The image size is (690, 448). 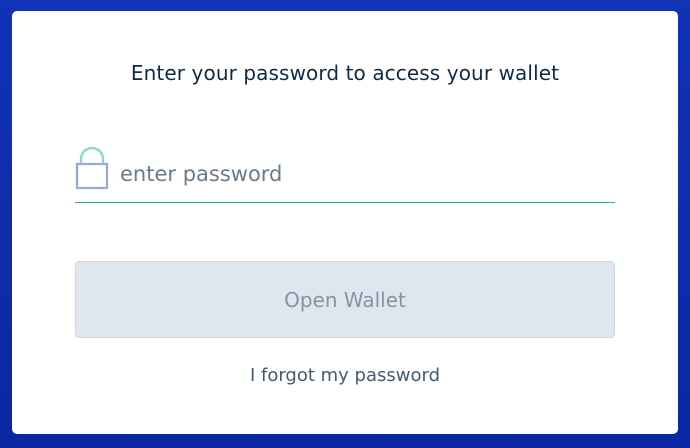 I want to click on password-field, so click(x=345, y=173).